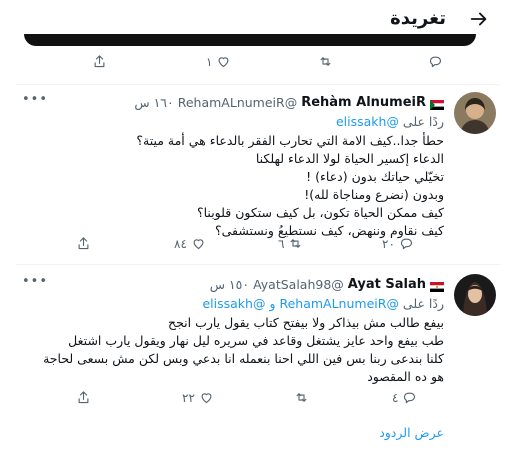 This screenshot has width=514, height=461. What do you see at coordinates (258, 246) in the screenshot?
I see `tweet-actions: ٨٤ ٦ ٢٠` at bounding box center [258, 246].